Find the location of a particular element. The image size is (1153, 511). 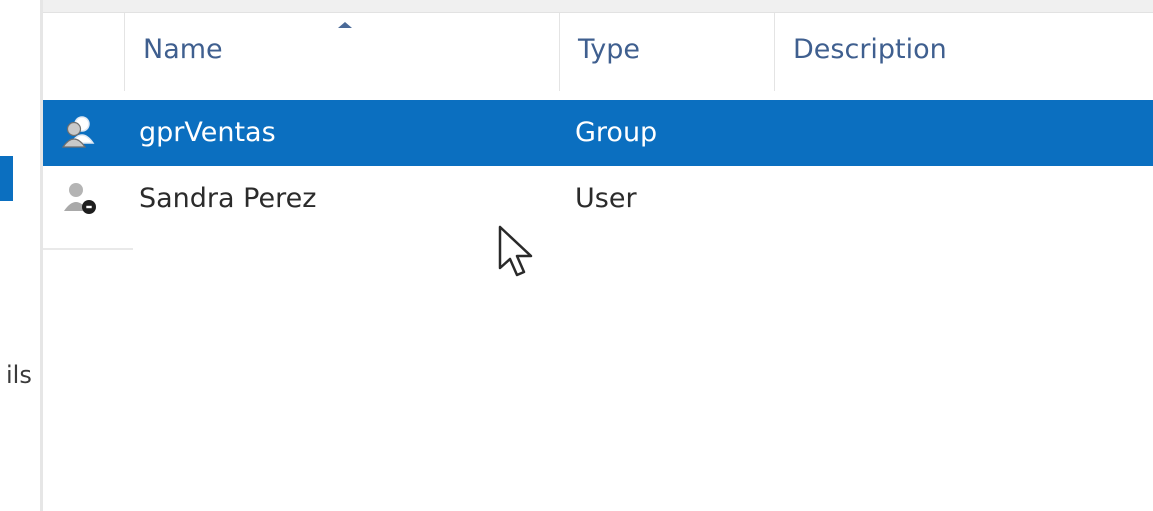

item-type: User is located at coordinates (606, 198).